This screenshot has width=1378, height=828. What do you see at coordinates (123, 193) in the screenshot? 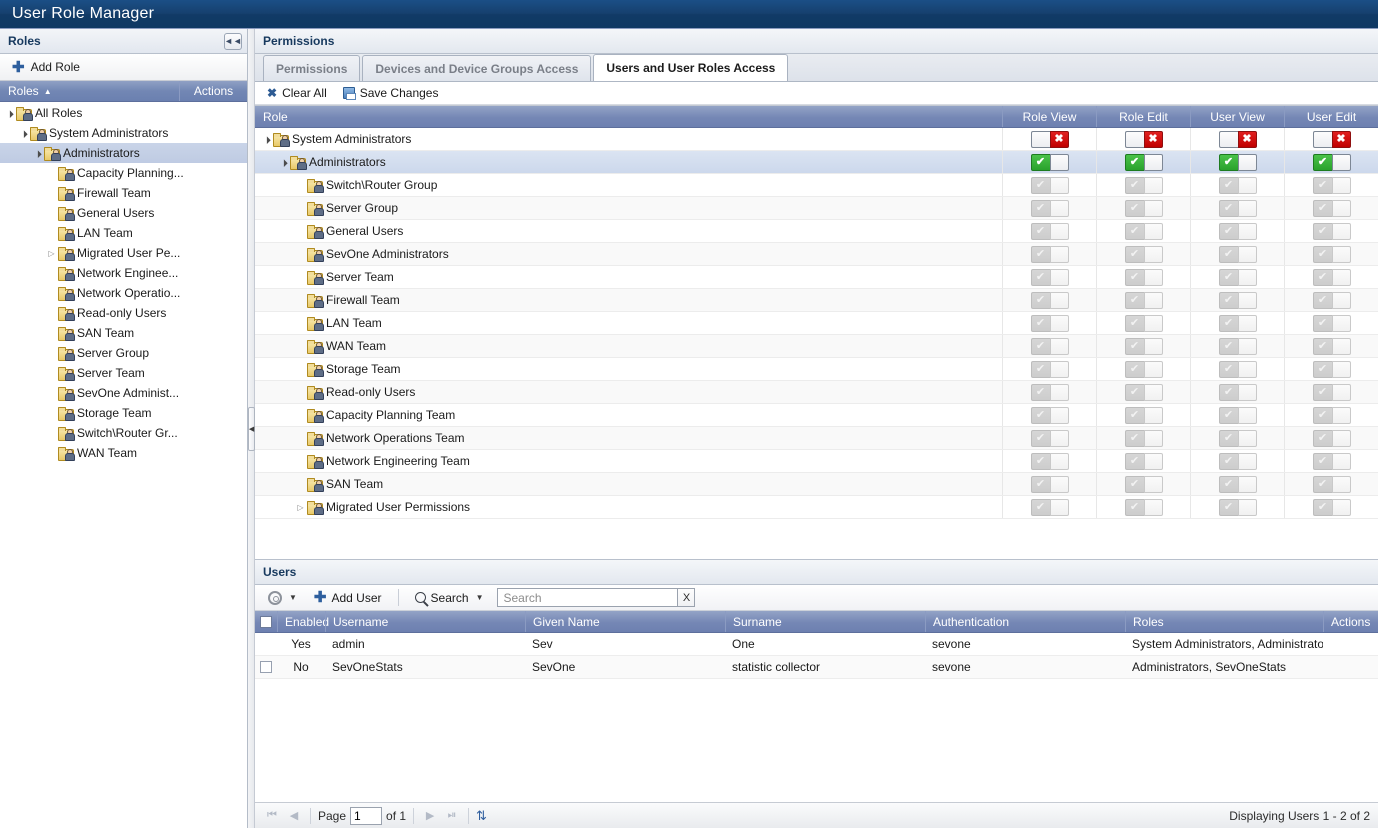
I see `sidebar-tree-item: Firewall Team` at bounding box center [123, 193].